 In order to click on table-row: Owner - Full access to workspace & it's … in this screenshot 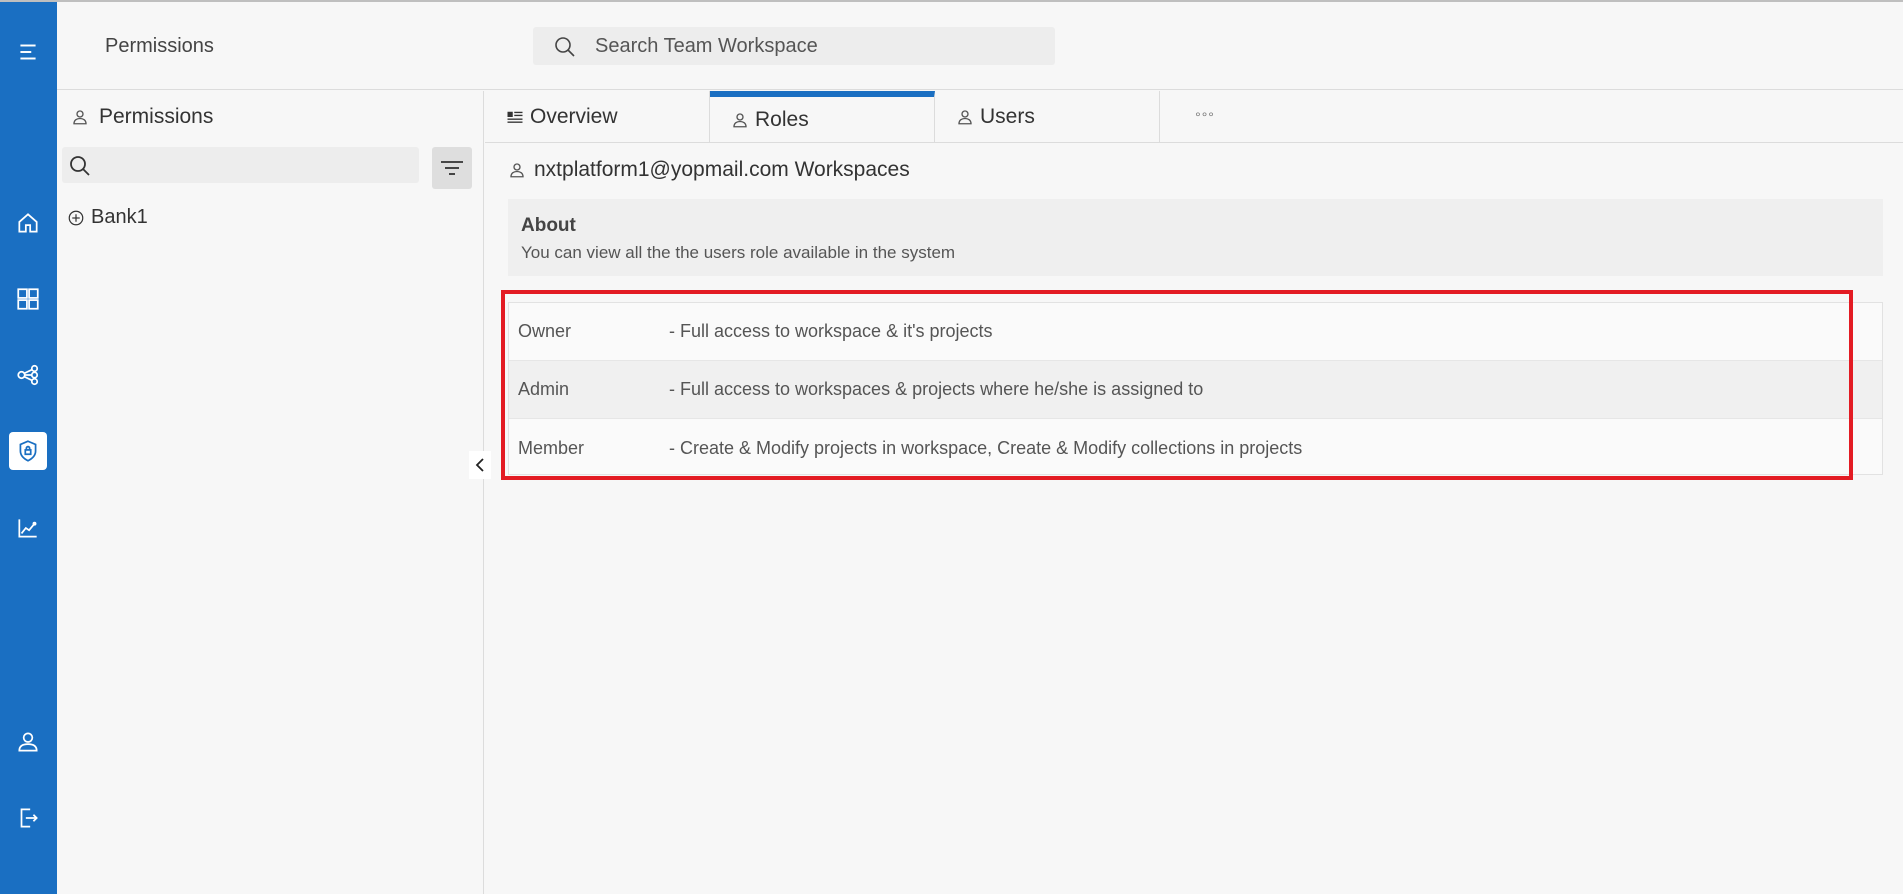, I will do `click(1195, 332)`.